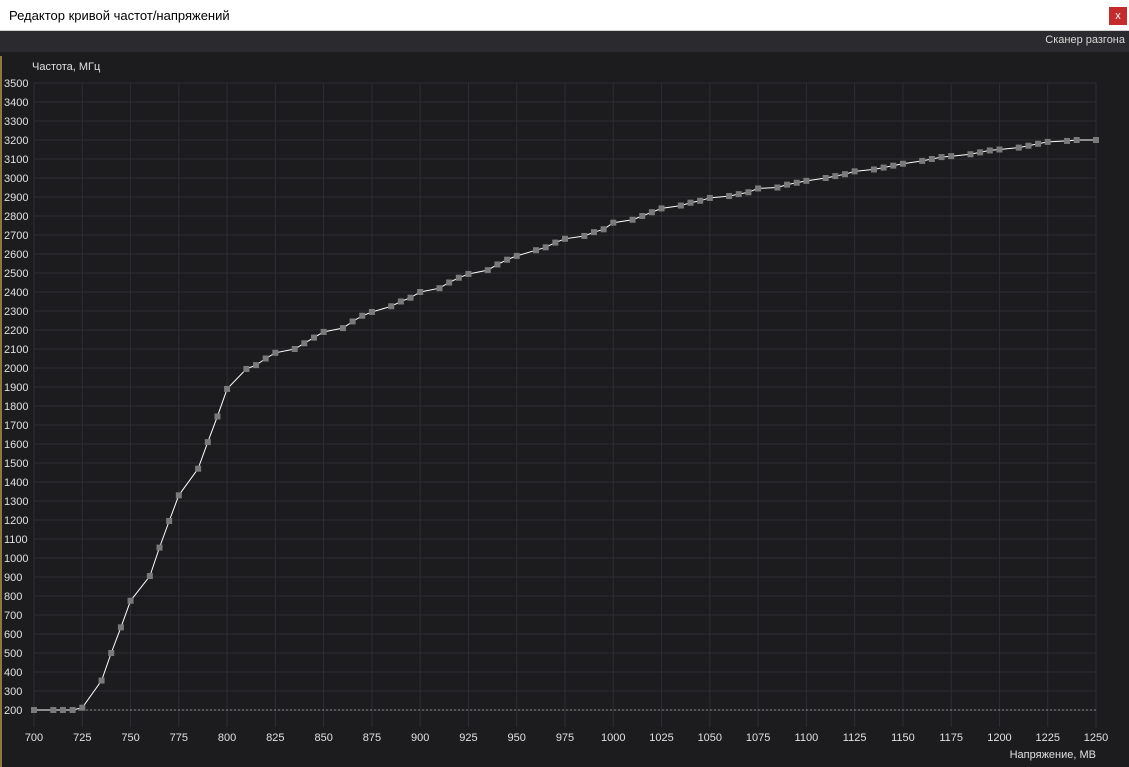  Describe the element at coordinates (13, 711) in the screenshot. I see `y-tick-label: 200` at that location.